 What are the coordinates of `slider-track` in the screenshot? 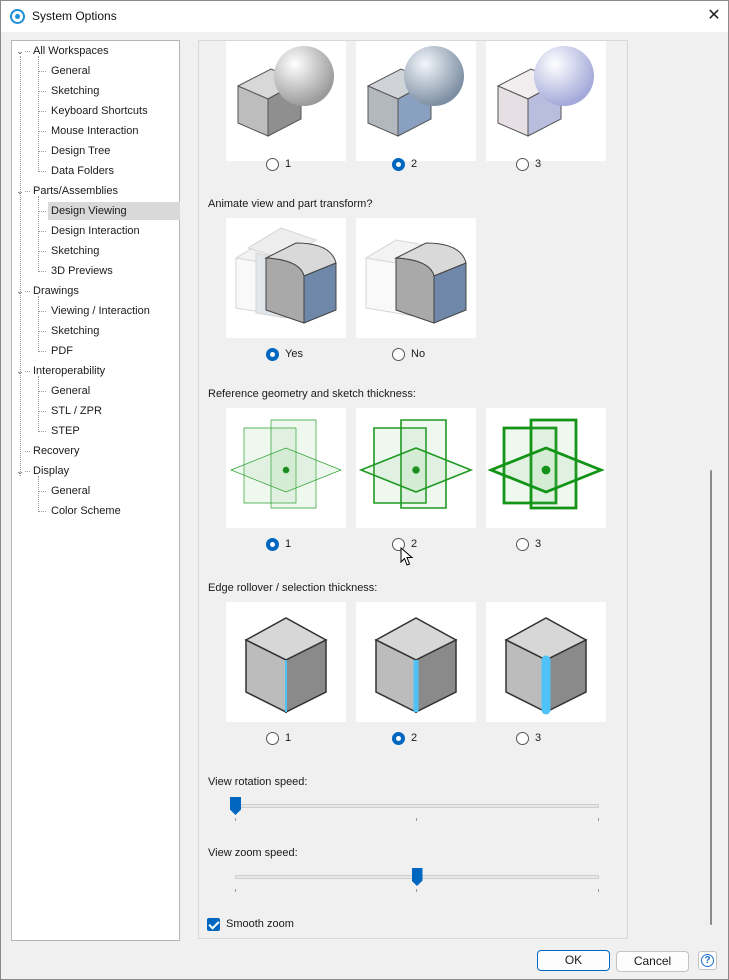 It's located at (417, 806).